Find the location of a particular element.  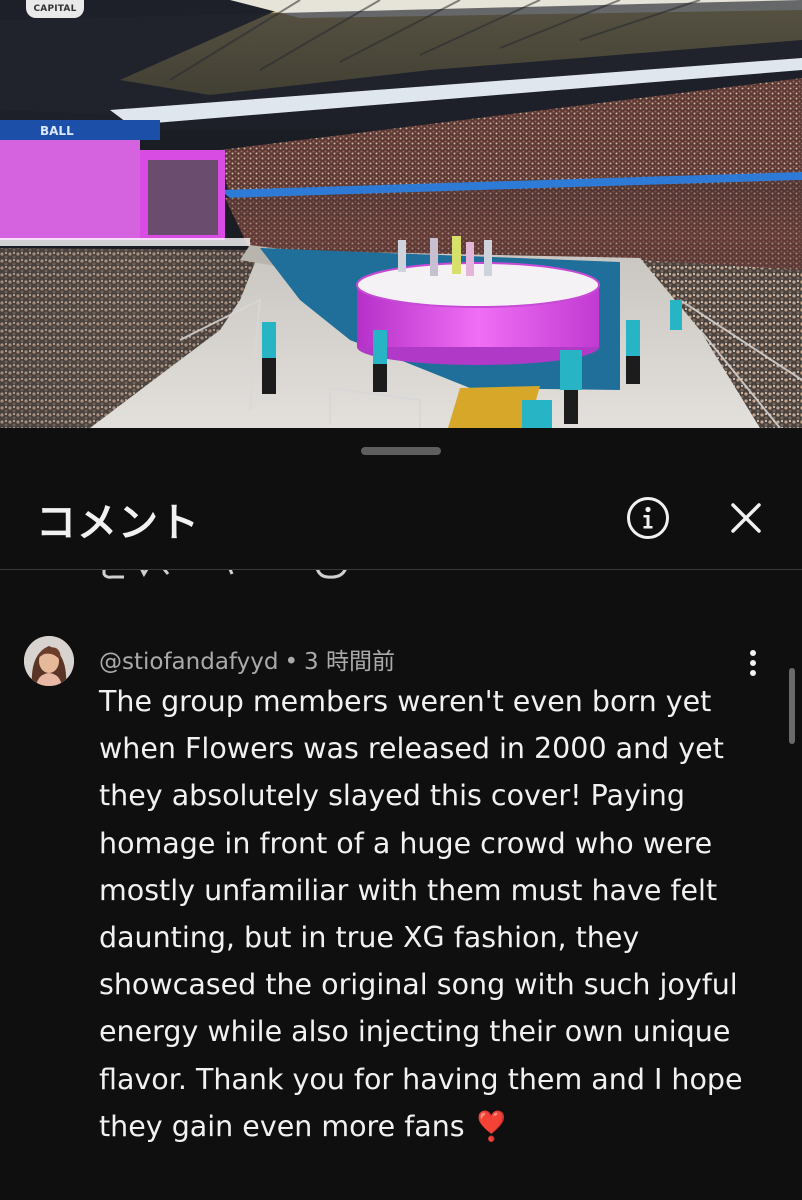

close-button is located at coordinates (746, 518).